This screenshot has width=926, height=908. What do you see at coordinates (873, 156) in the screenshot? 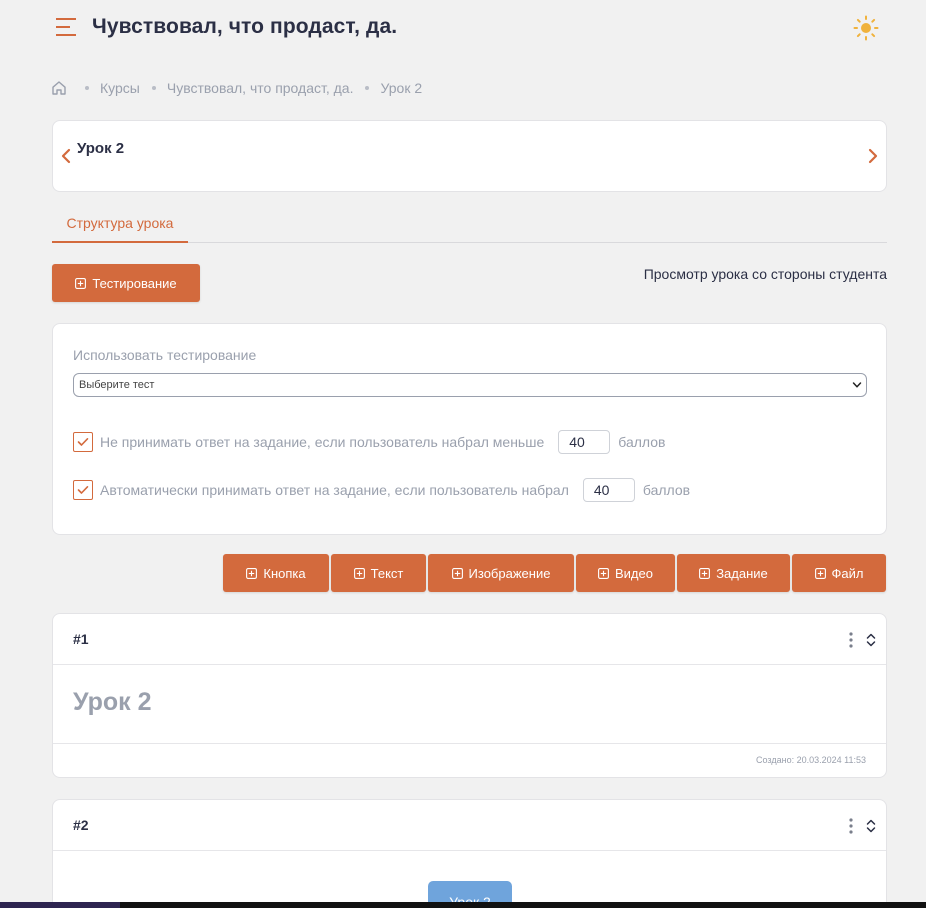
I see `chevron-right-icon` at bounding box center [873, 156].